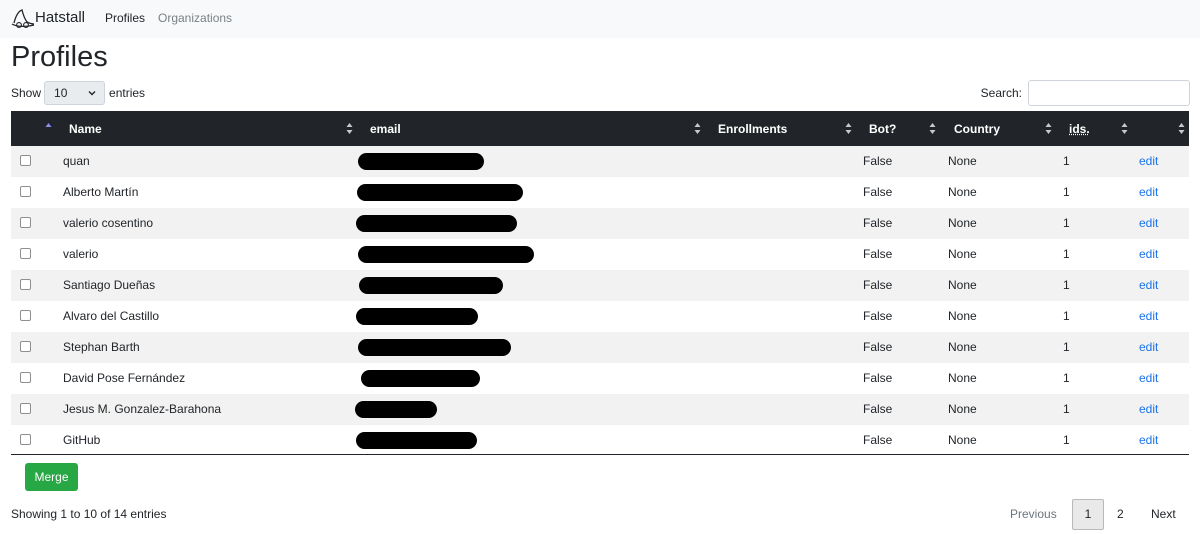 This screenshot has height=534, width=1200. What do you see at coordinates (1109, 93) in the screenshot?
I see `search-input` at bounding box center [1109, 93].